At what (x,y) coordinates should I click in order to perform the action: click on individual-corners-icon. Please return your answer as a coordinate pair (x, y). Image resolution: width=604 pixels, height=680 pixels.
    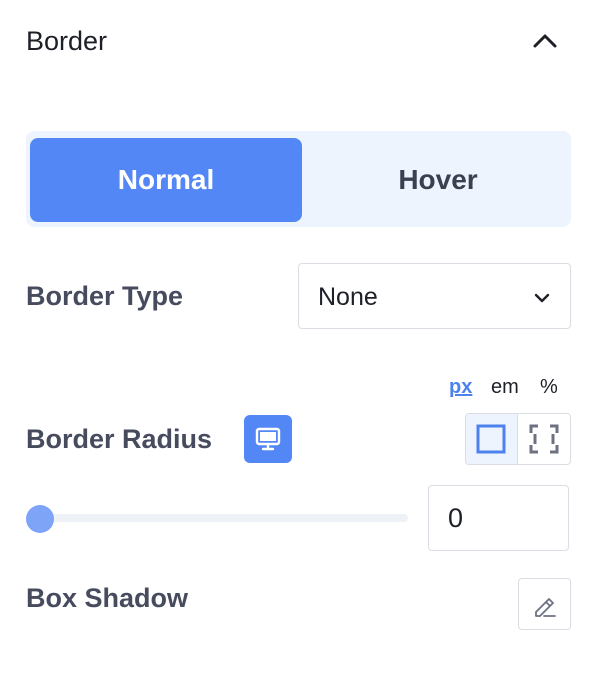
    Looking at the image, I should click on (544, 439).